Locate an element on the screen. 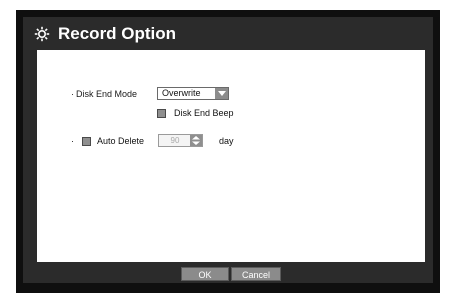  disk-end-mode-value: Overwrite is located at coordinates (181, 93).